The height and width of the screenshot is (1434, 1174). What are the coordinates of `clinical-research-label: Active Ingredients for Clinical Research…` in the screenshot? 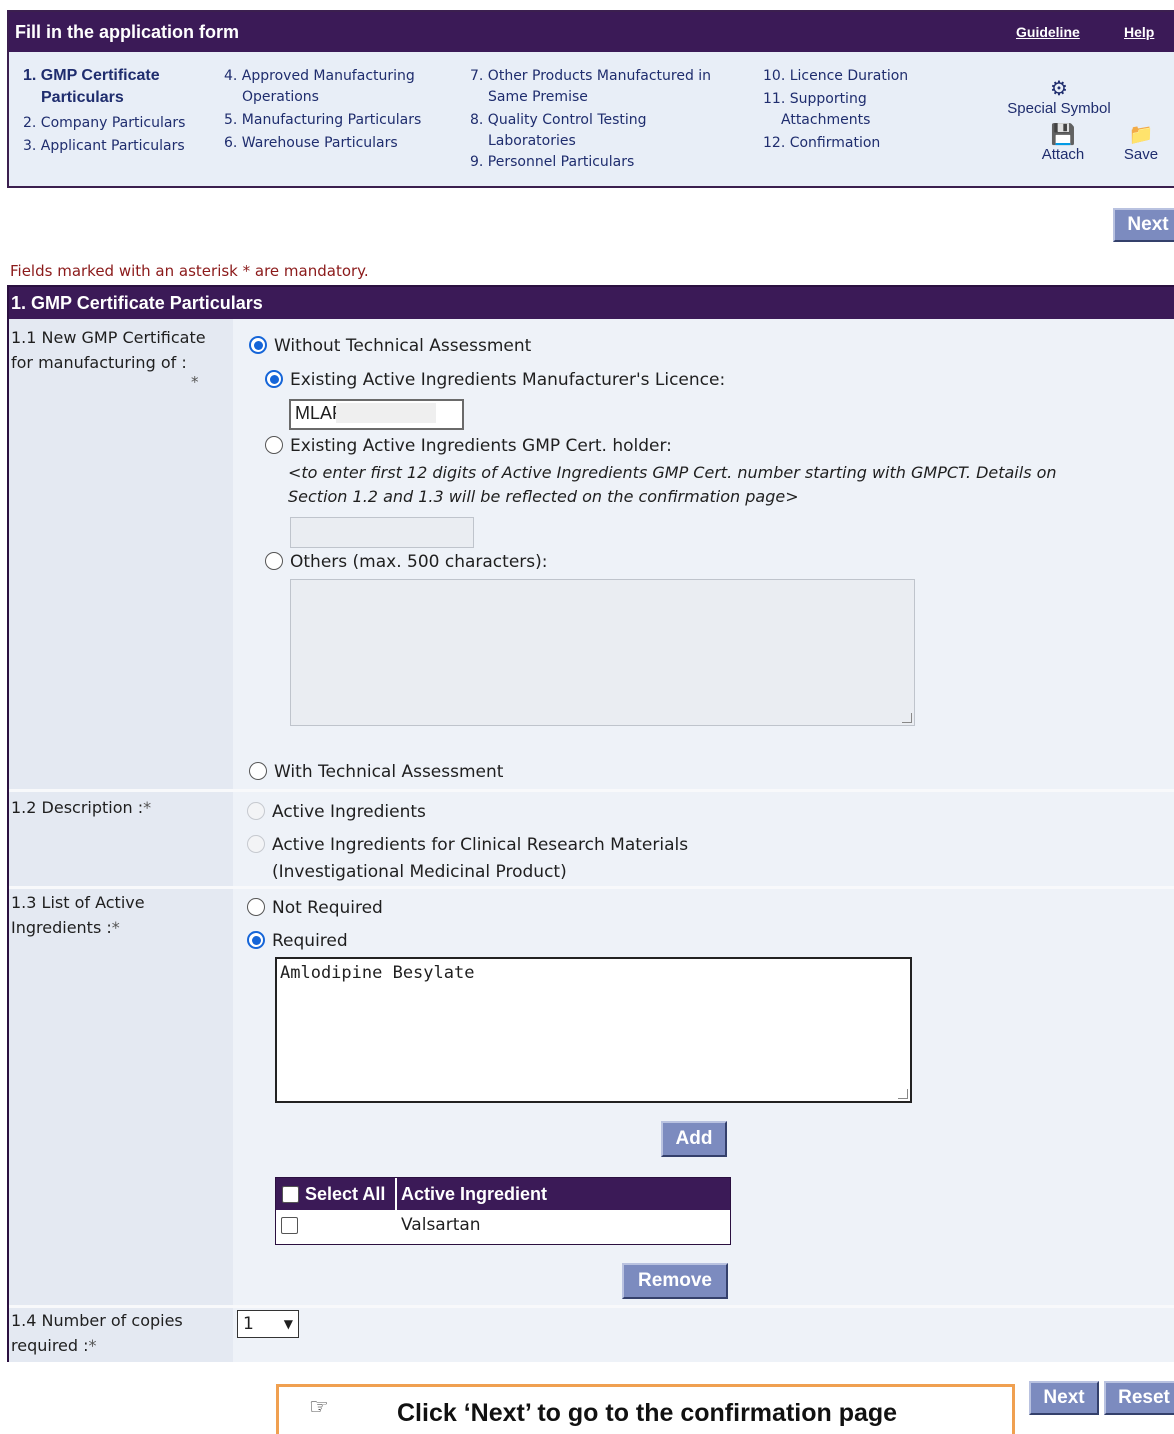 It's located at (480, 845).